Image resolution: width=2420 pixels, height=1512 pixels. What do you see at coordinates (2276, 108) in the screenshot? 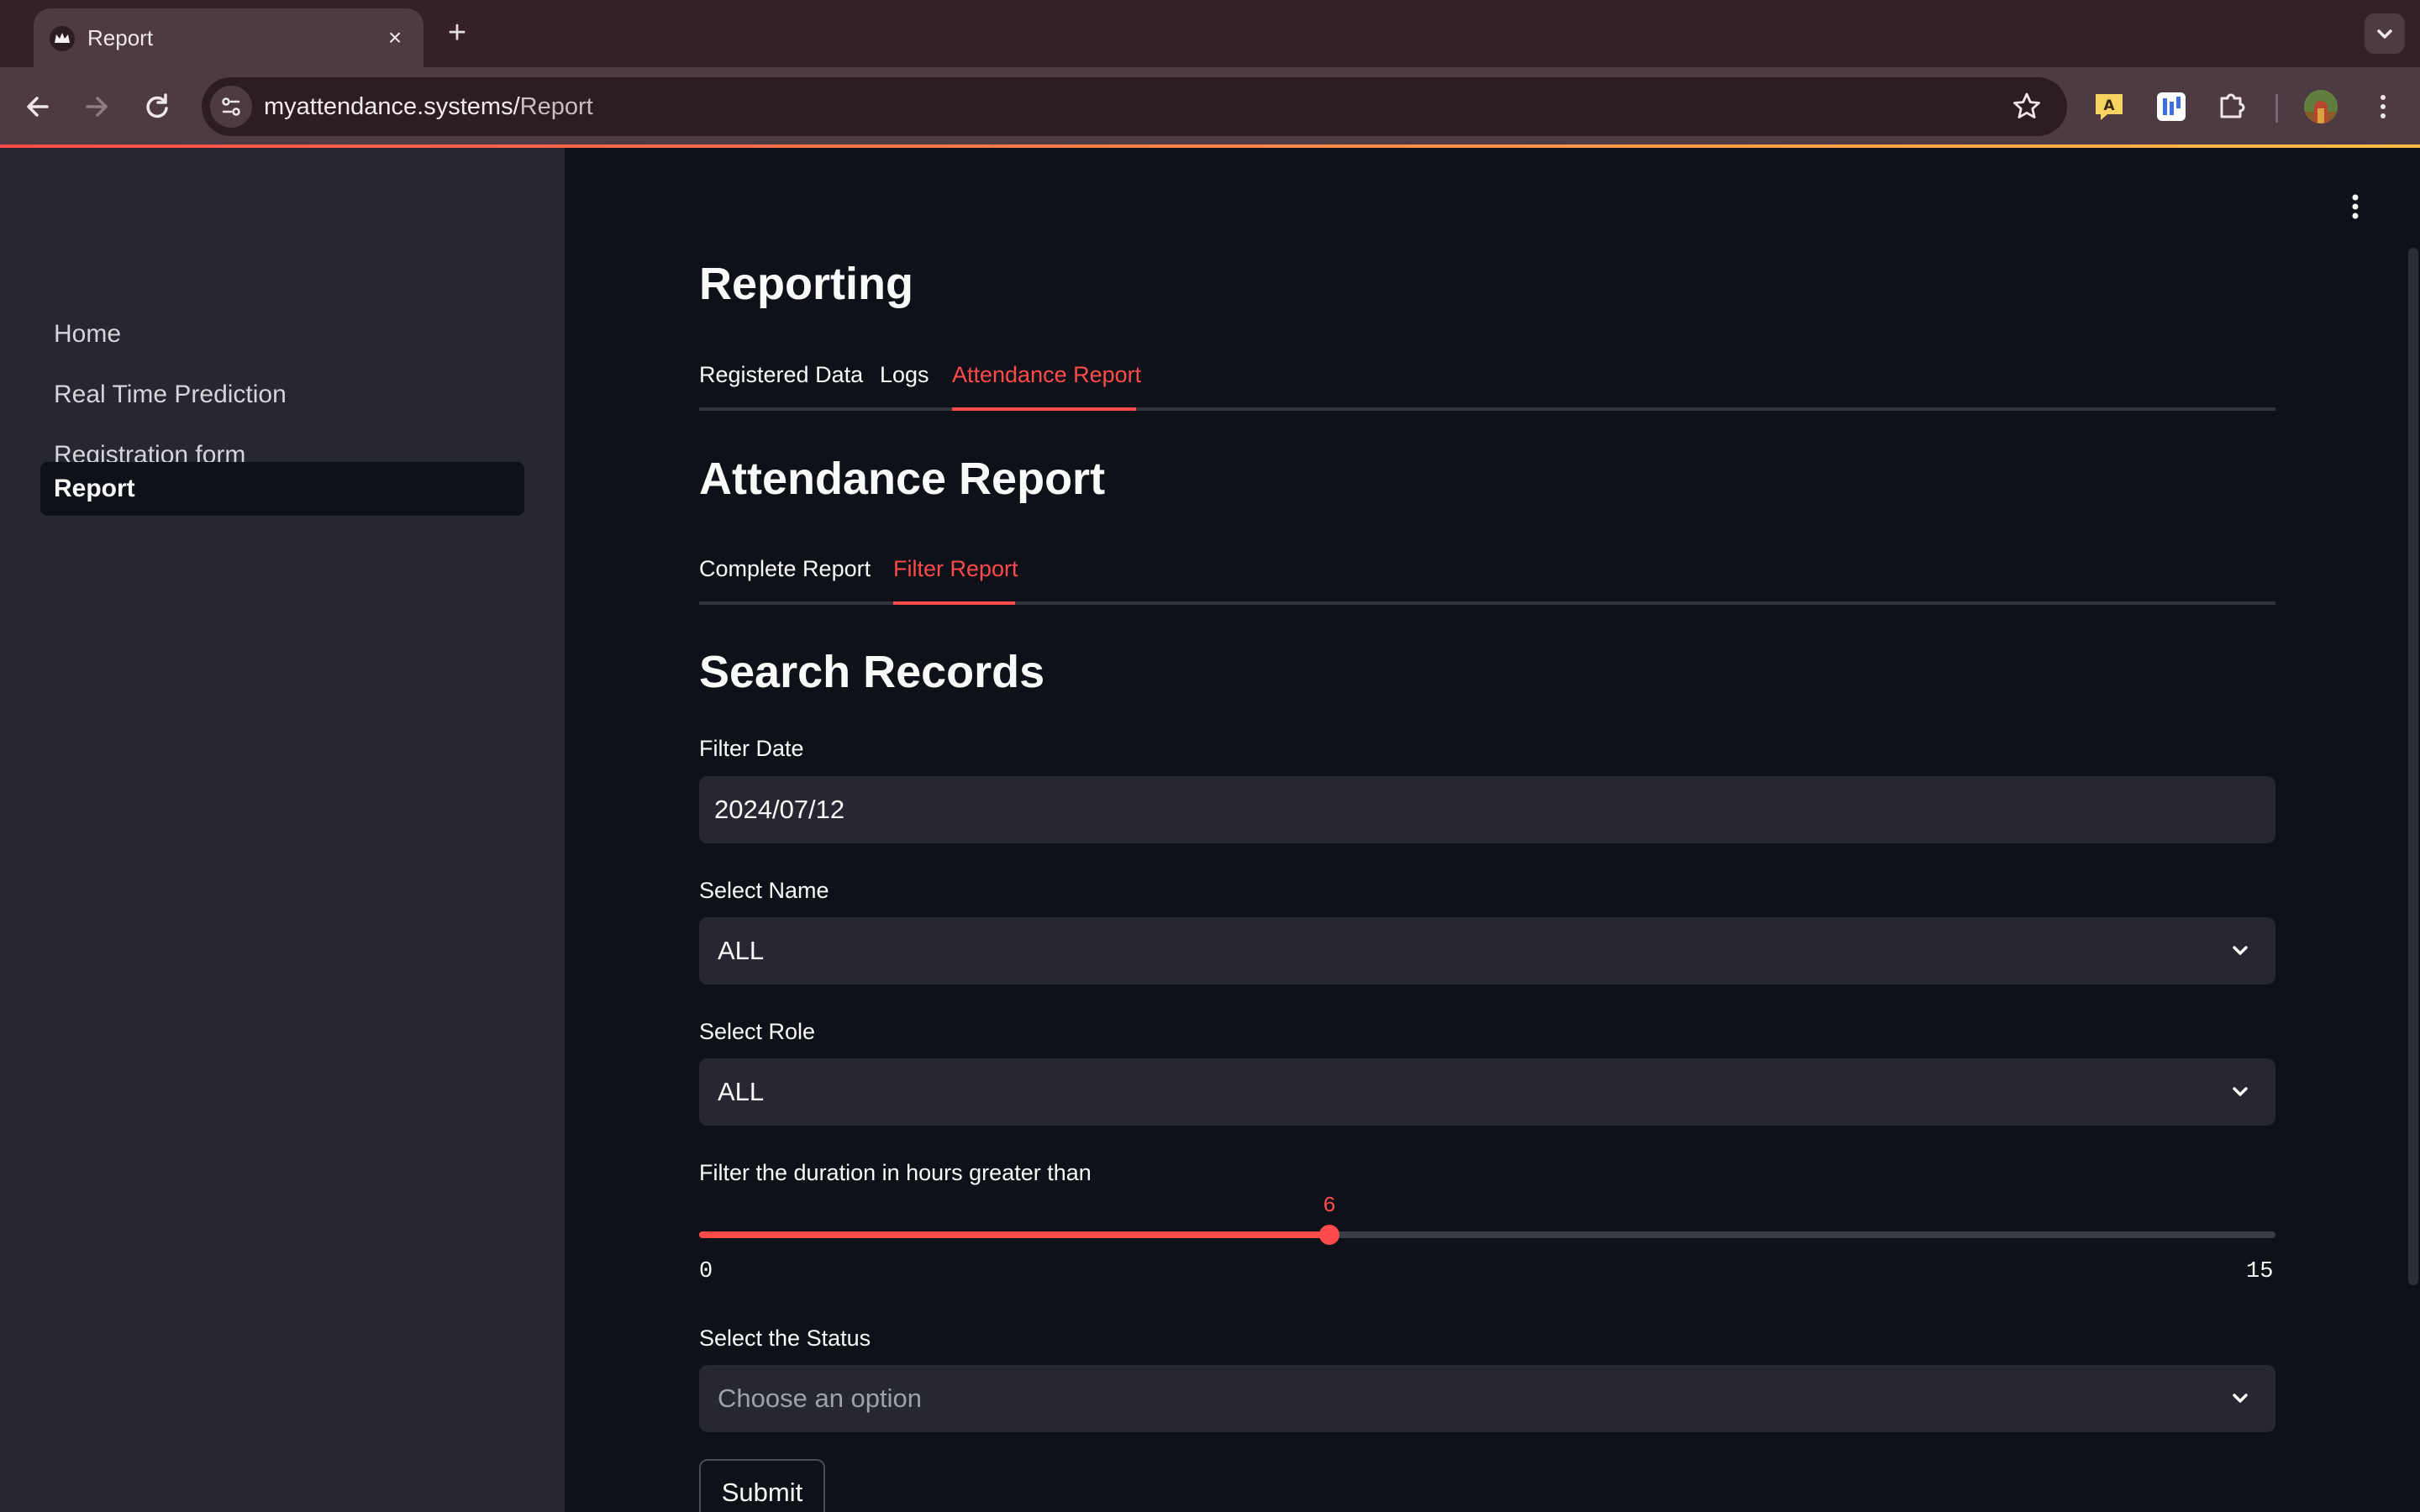
I see `toolbar-divider` at bounding box center [2276, 108].